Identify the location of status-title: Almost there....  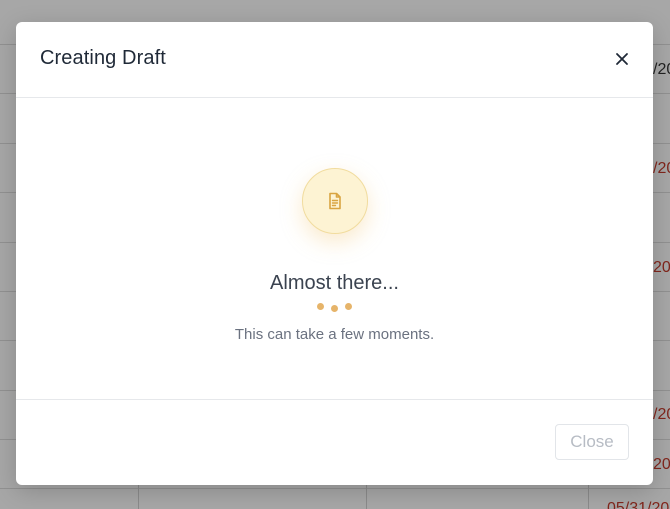
(334, 283).